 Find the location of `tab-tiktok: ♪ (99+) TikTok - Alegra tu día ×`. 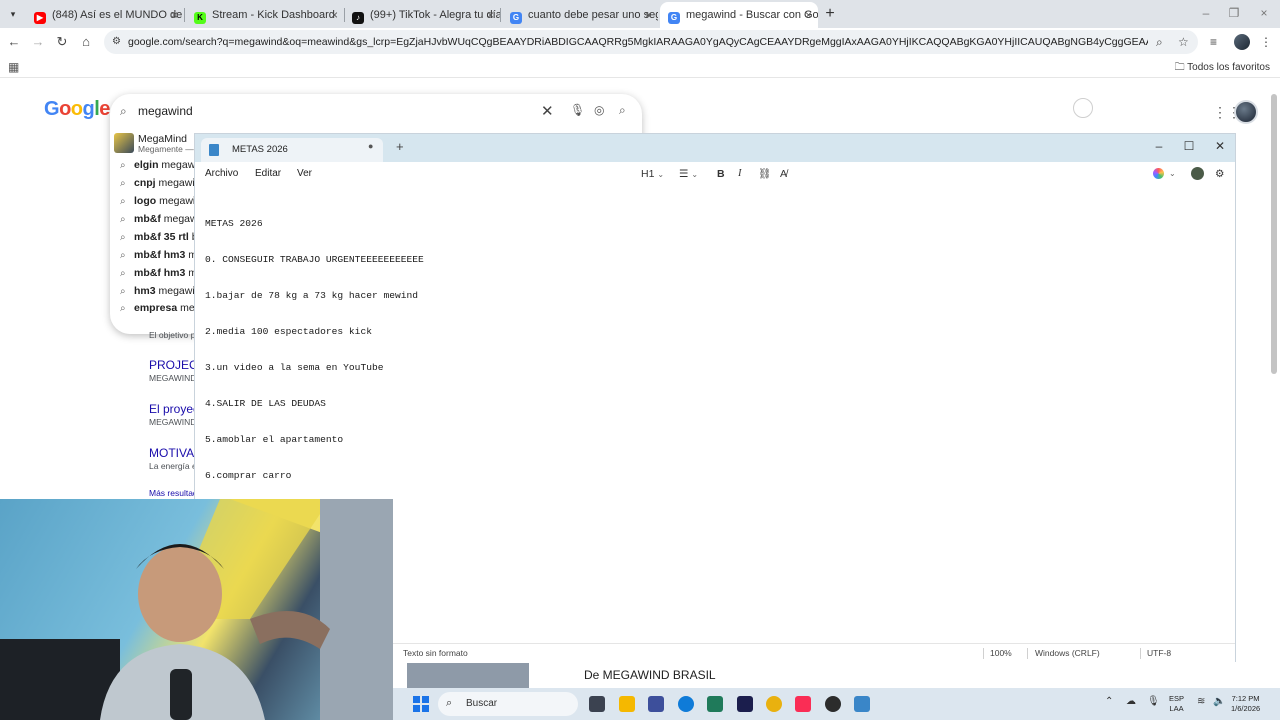

tab-tiktok: ♪ (99+) TikTok - Alegra tu día × is located at coordinates (422, 15).